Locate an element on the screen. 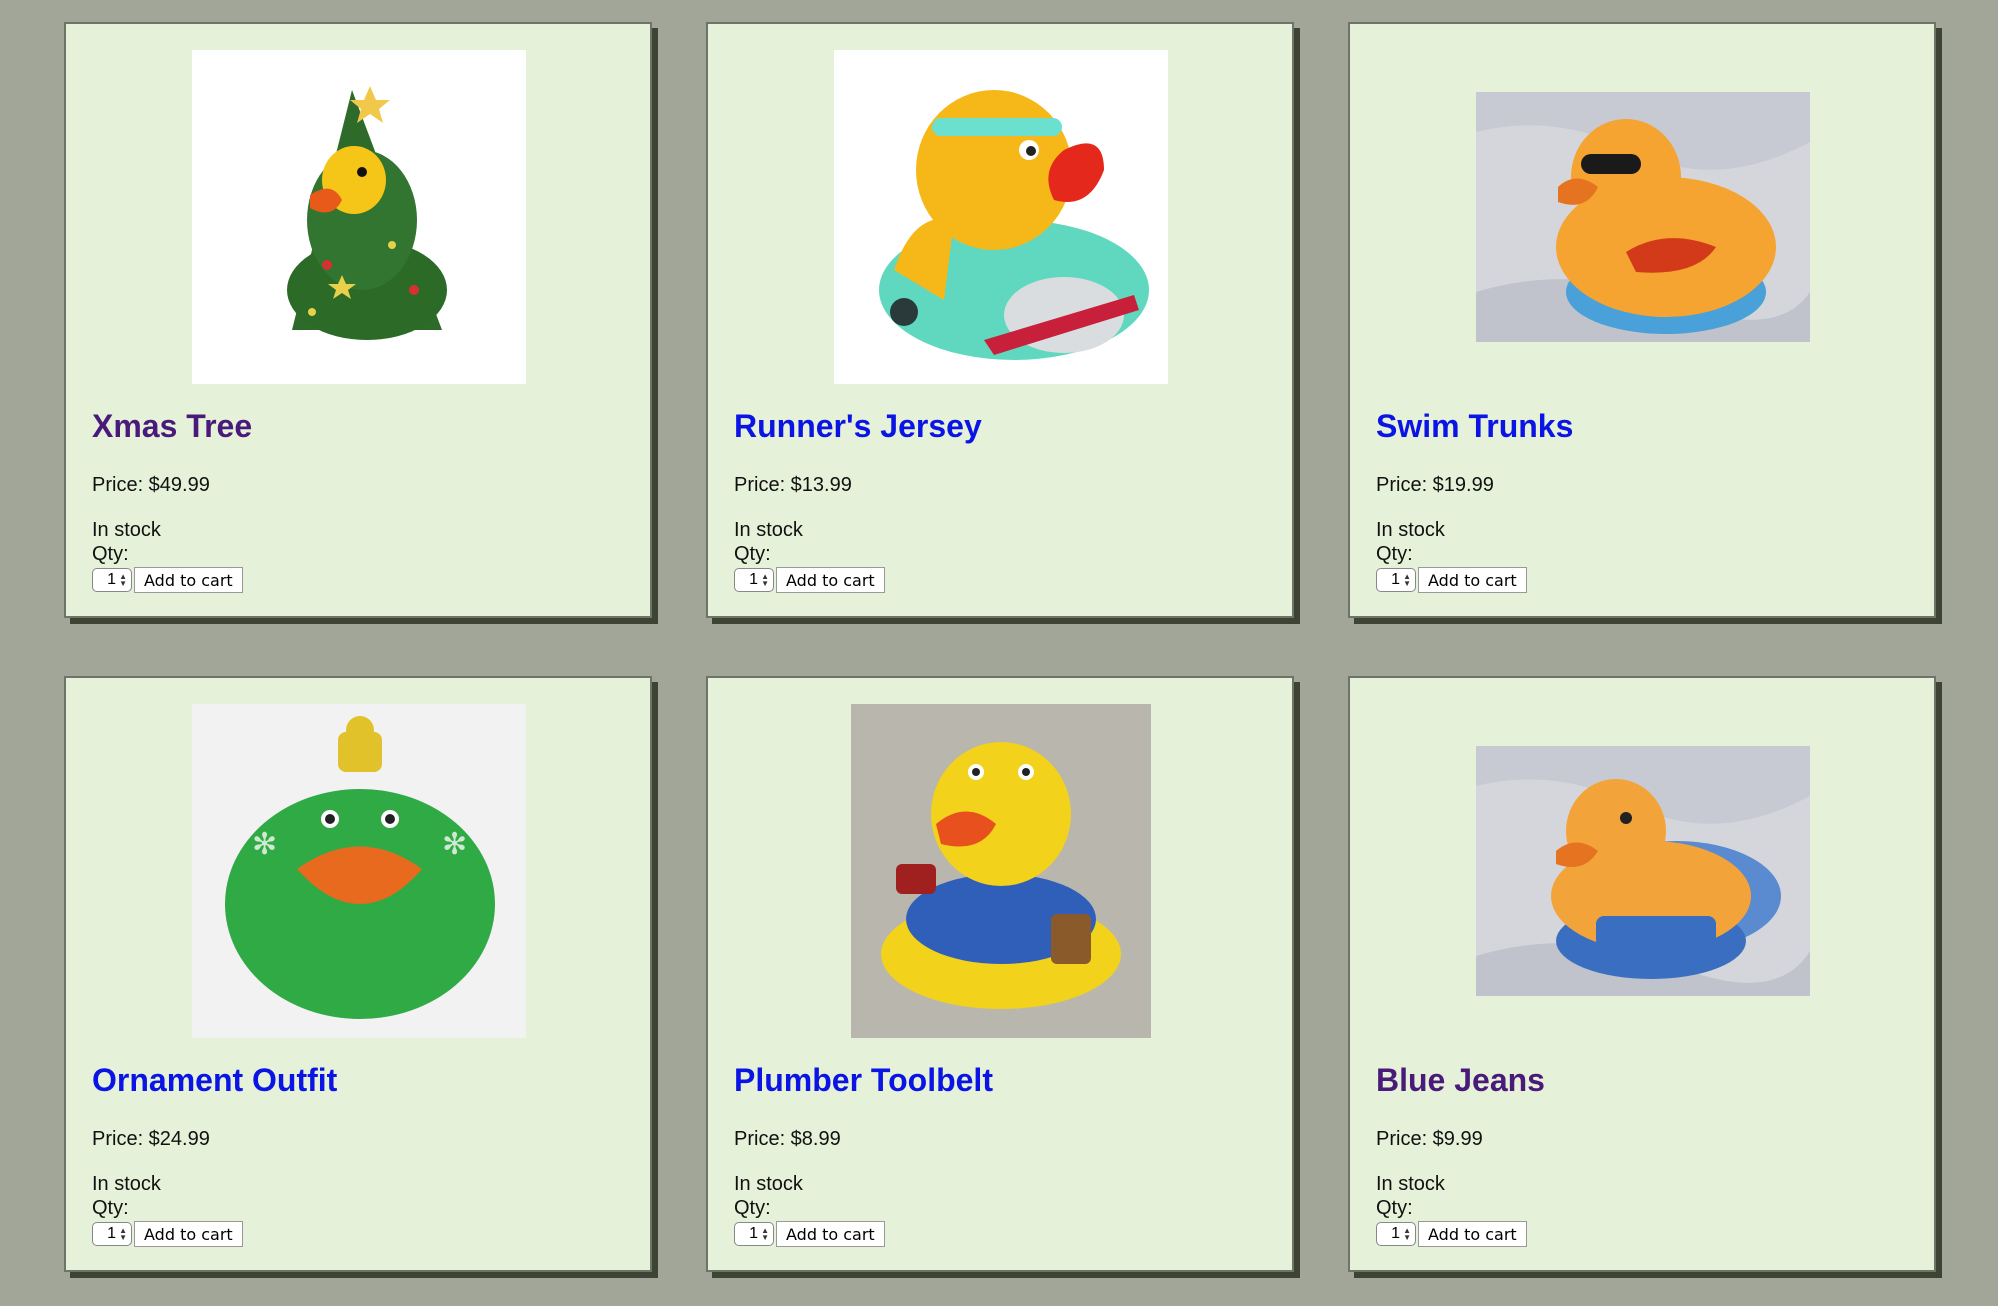 The image size is (1998, 1306). product-title-link: Ornament Outfit is located at coordinates (214, 1080).